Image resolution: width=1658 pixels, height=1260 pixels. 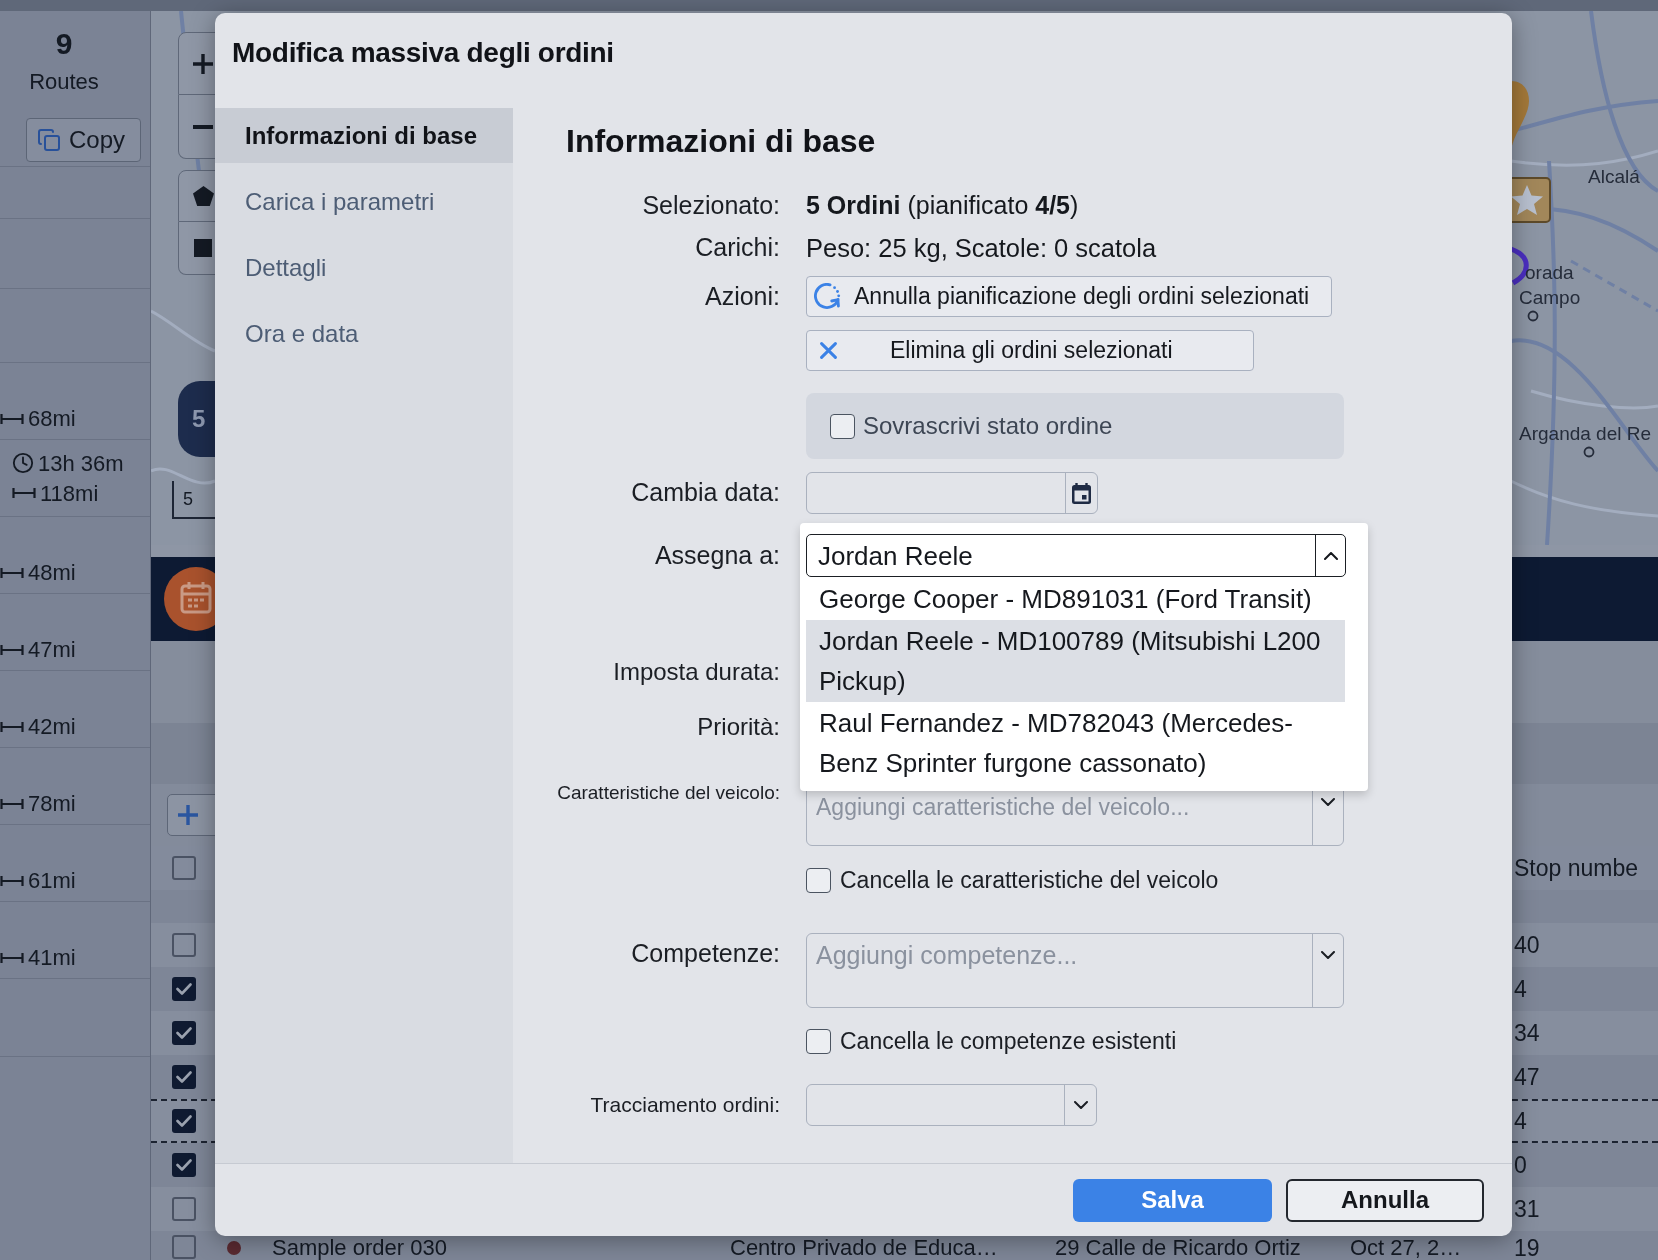 I want to click on route-distance: 61mi, so click(x=52, y=881).